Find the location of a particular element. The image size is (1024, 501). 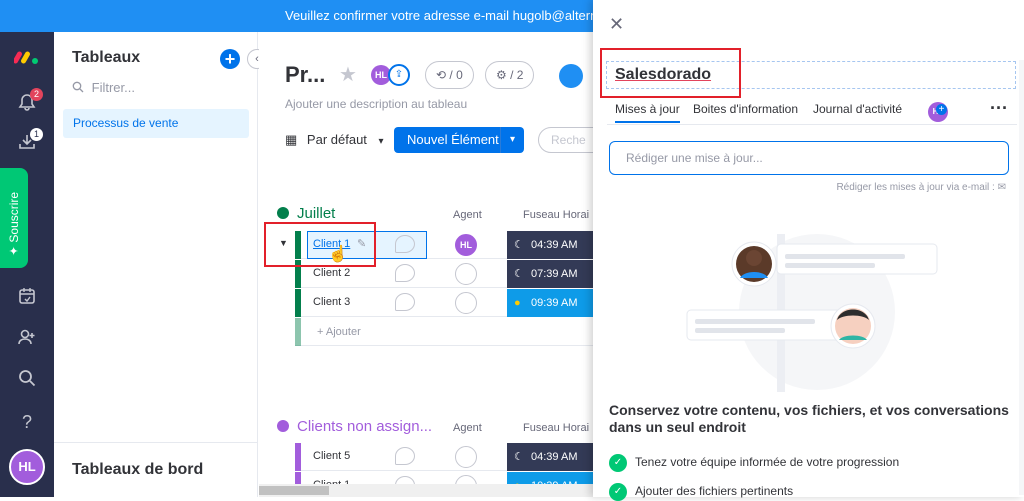

notifications-bell-icon: 2 is located at coordinates (28, 103).